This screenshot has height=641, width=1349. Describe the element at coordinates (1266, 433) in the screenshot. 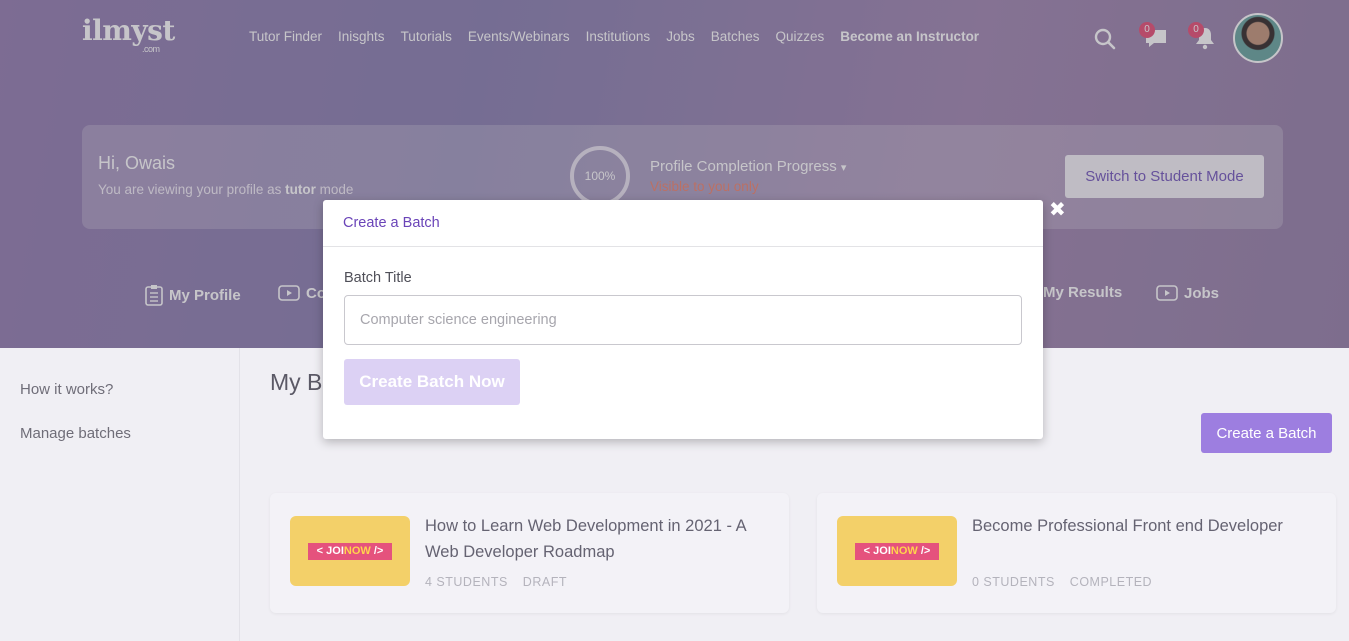

I see `create-batch-button: Create a Batch` at that location.